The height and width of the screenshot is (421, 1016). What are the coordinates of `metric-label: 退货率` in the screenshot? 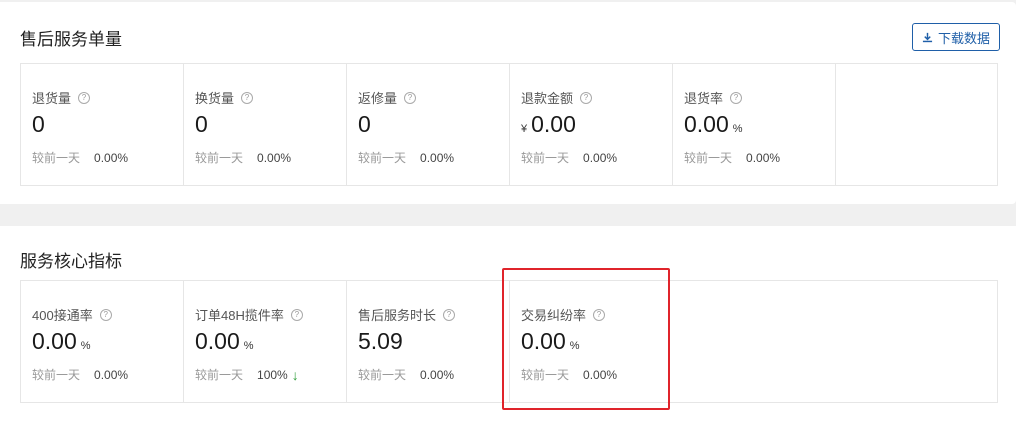 It's located at (704, 98).